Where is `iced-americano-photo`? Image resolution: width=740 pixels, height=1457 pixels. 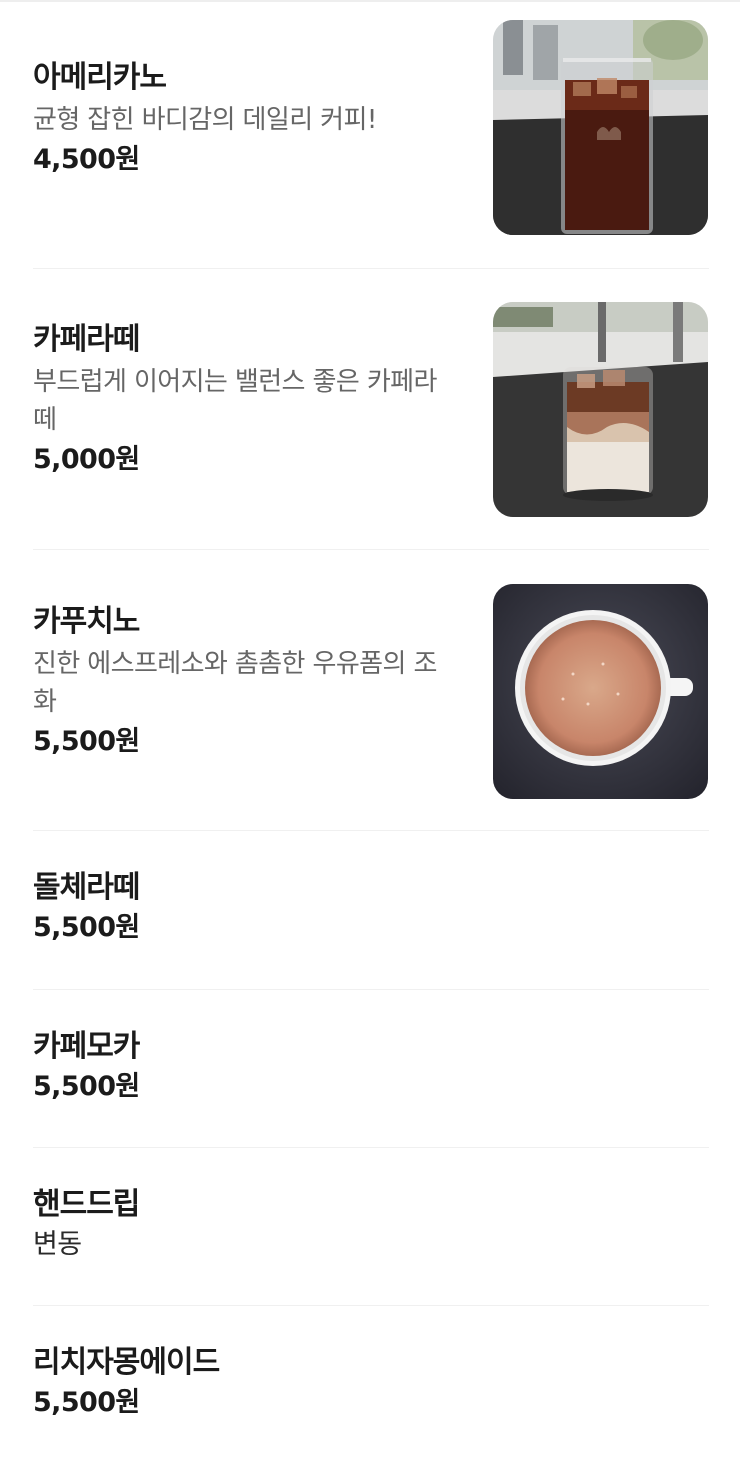 iced-americano-photo is located at coordinates (600, 127).